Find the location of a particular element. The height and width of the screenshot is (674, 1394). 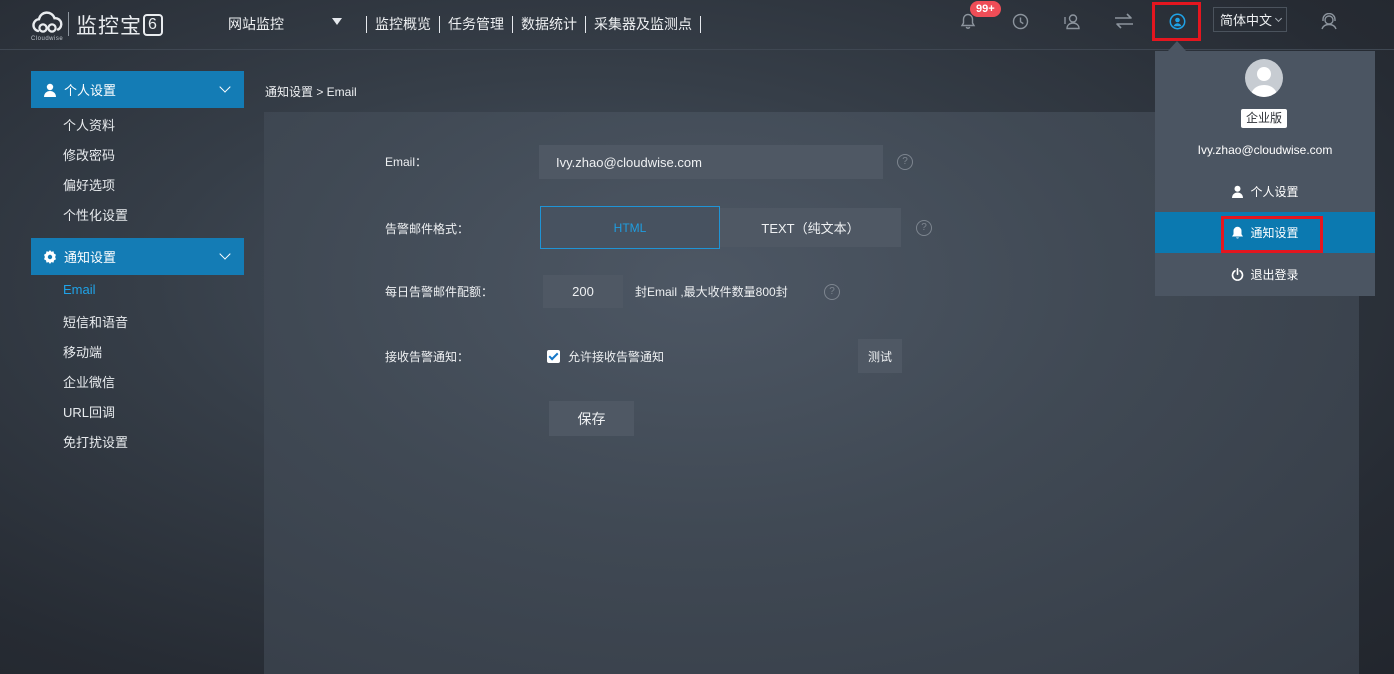

avatar is located at coordinates (1264, 78).